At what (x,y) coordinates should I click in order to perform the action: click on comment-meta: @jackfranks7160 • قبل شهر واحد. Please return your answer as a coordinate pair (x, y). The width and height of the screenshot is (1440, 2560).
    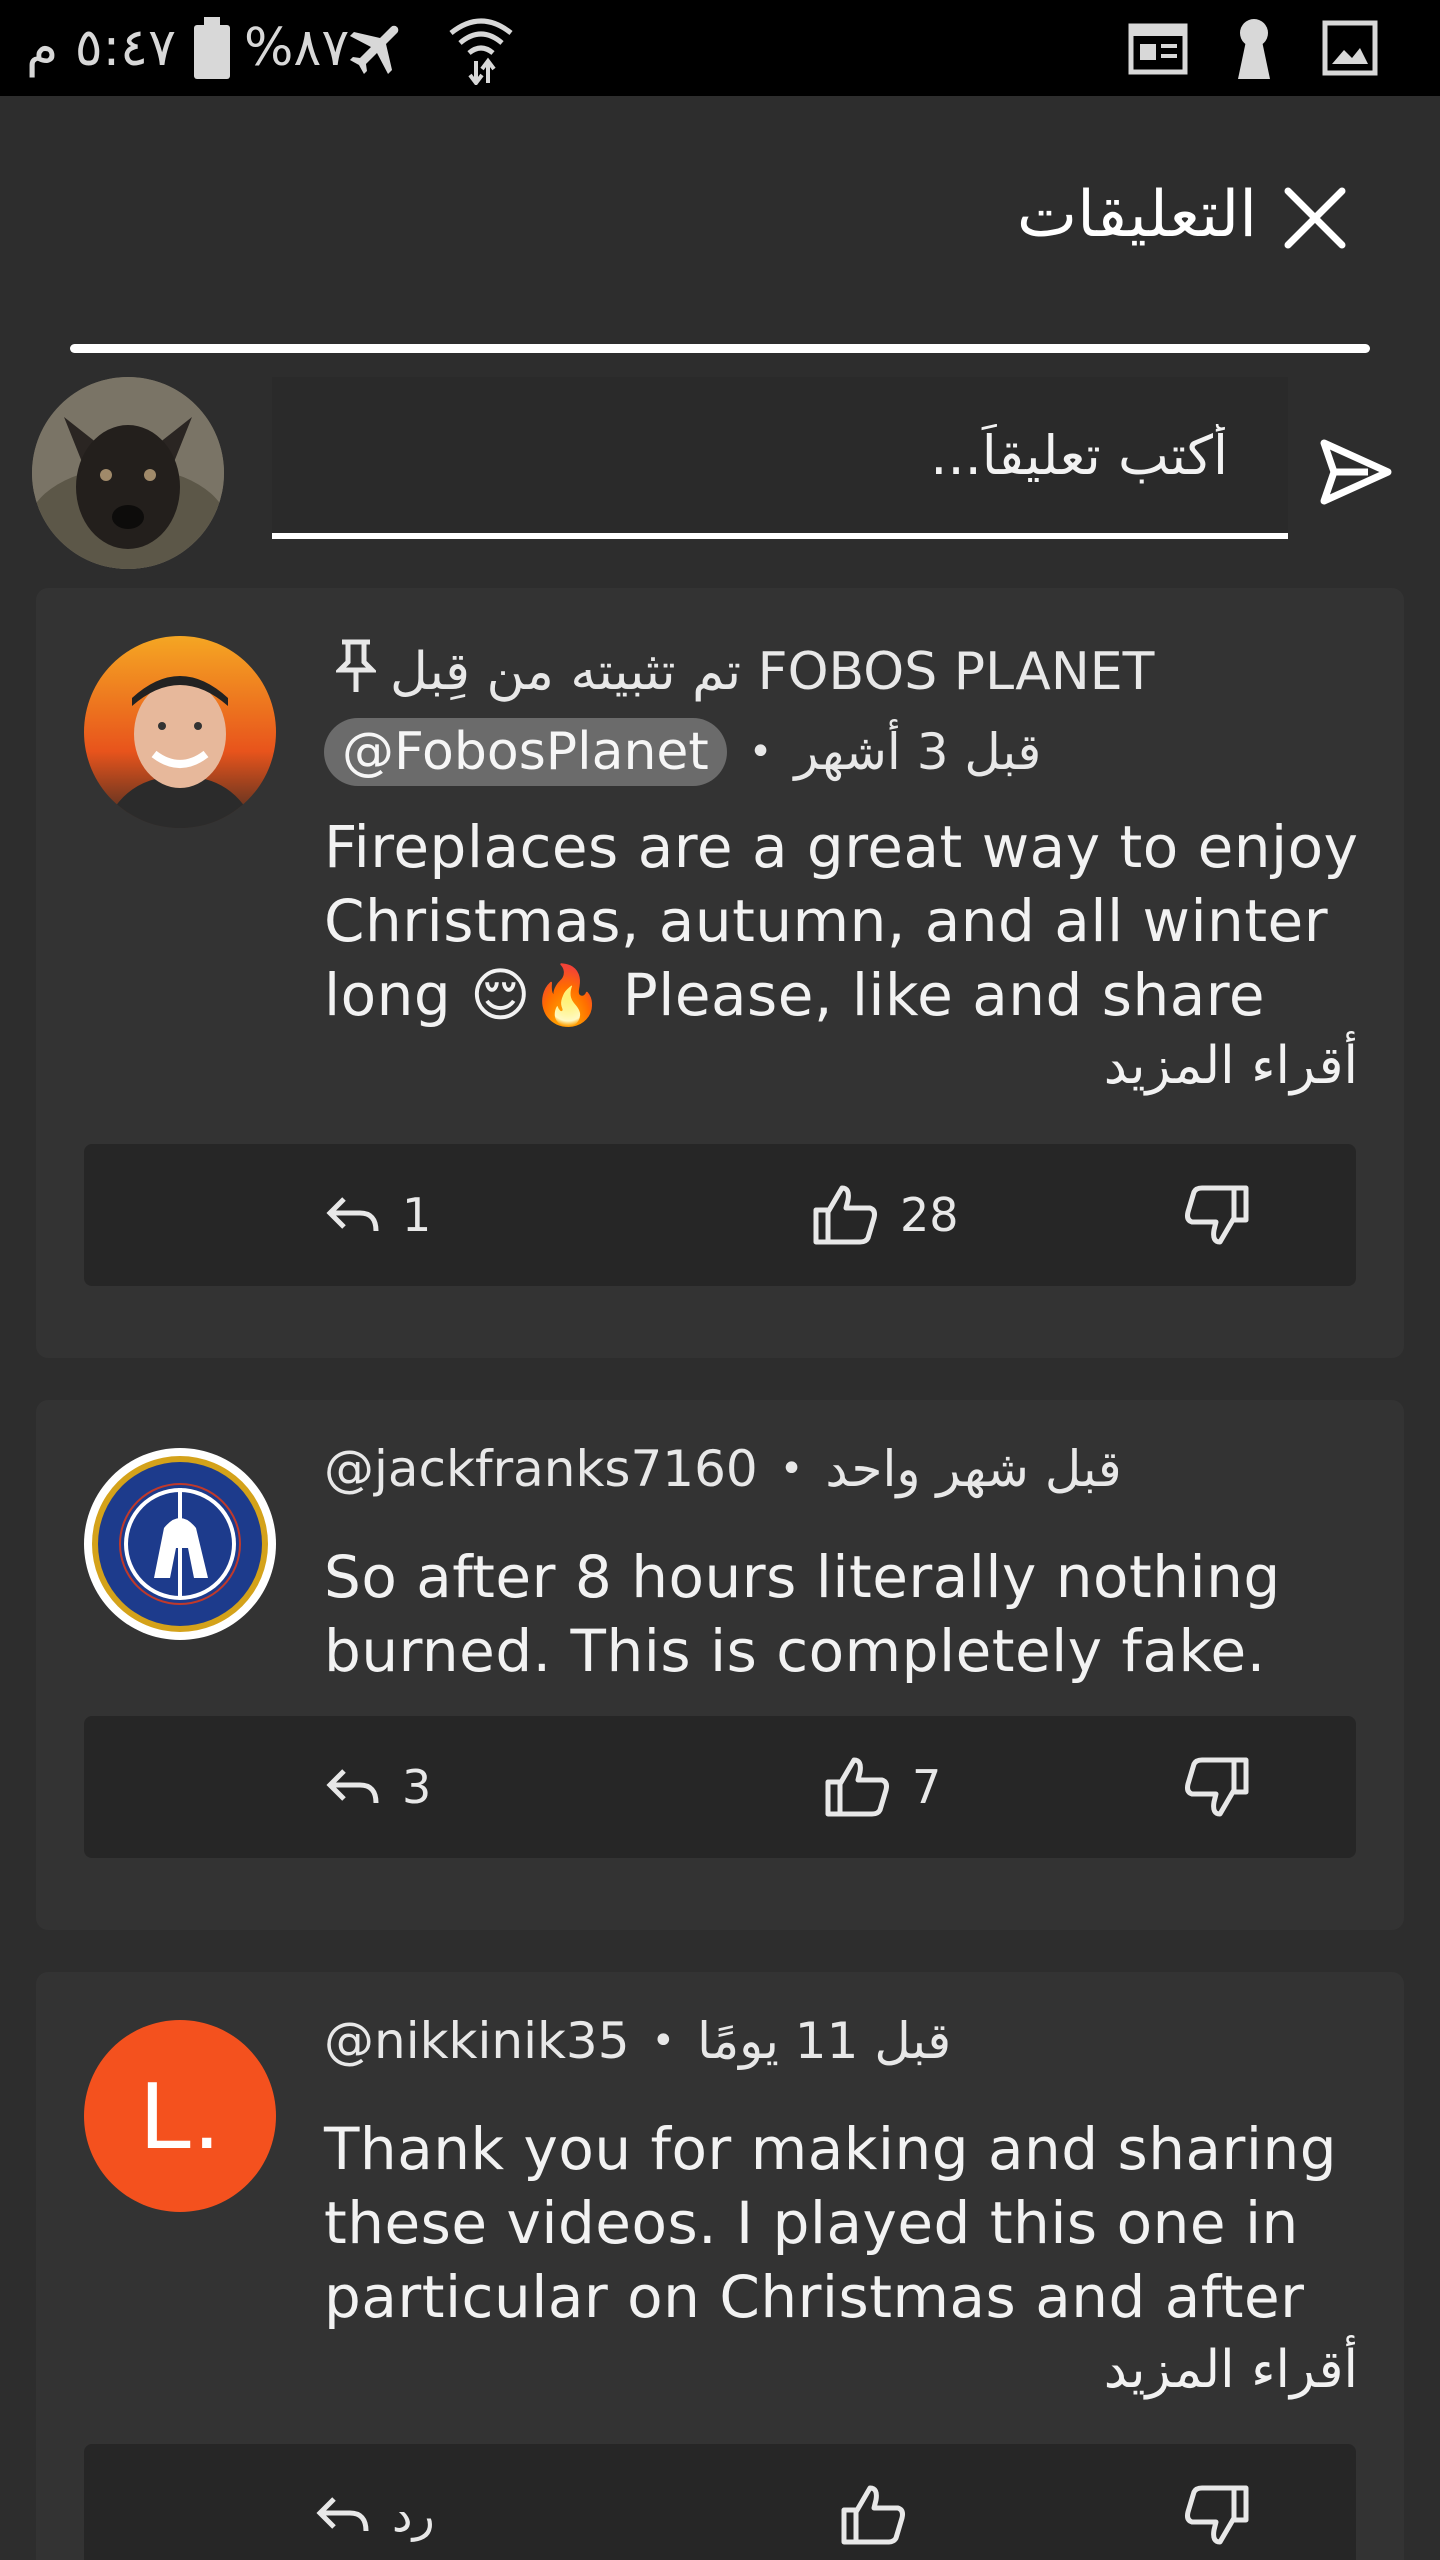
    Looking at the image, I should click on (723, 1469).